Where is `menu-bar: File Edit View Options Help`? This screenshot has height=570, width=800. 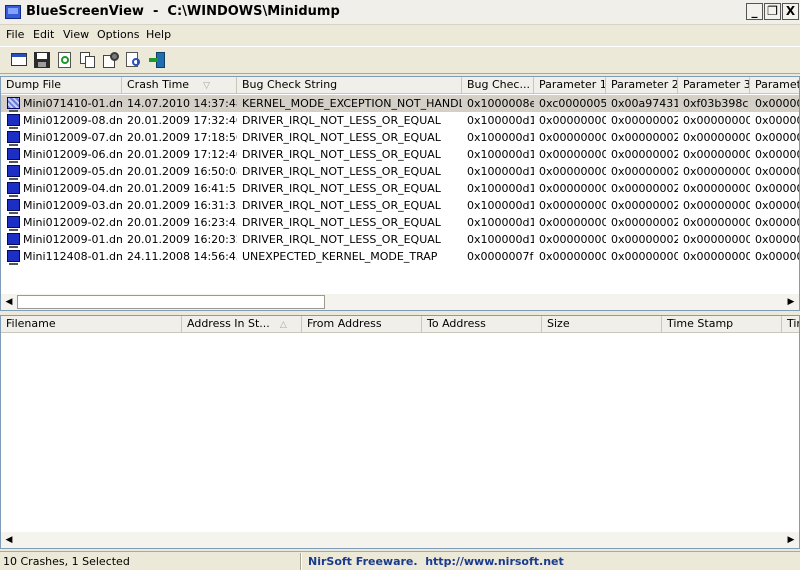
menu-bar: File Edit View Options Help is located at coordinates (400, 35).